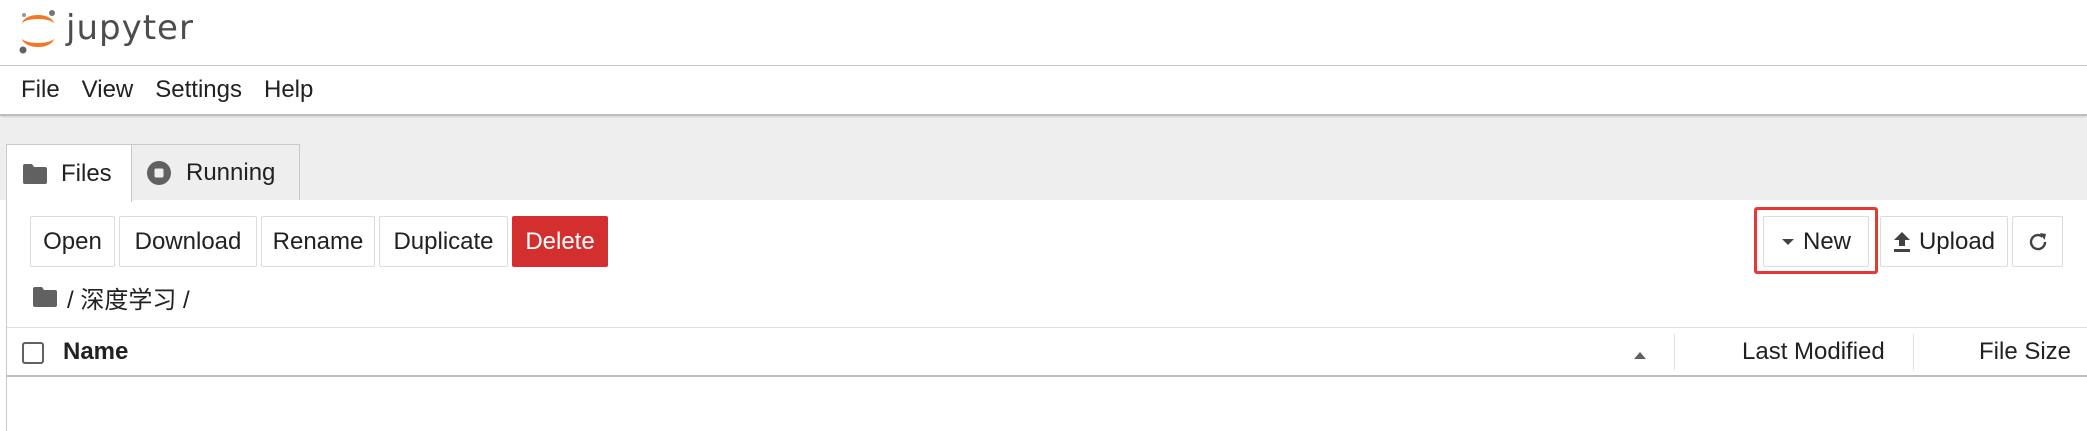 The image size is (2087, 431). What do you see at coordinates (2025, 352) in the screenshot?
I see `column-file-size: File Size` at bounding box center [2025, 352].